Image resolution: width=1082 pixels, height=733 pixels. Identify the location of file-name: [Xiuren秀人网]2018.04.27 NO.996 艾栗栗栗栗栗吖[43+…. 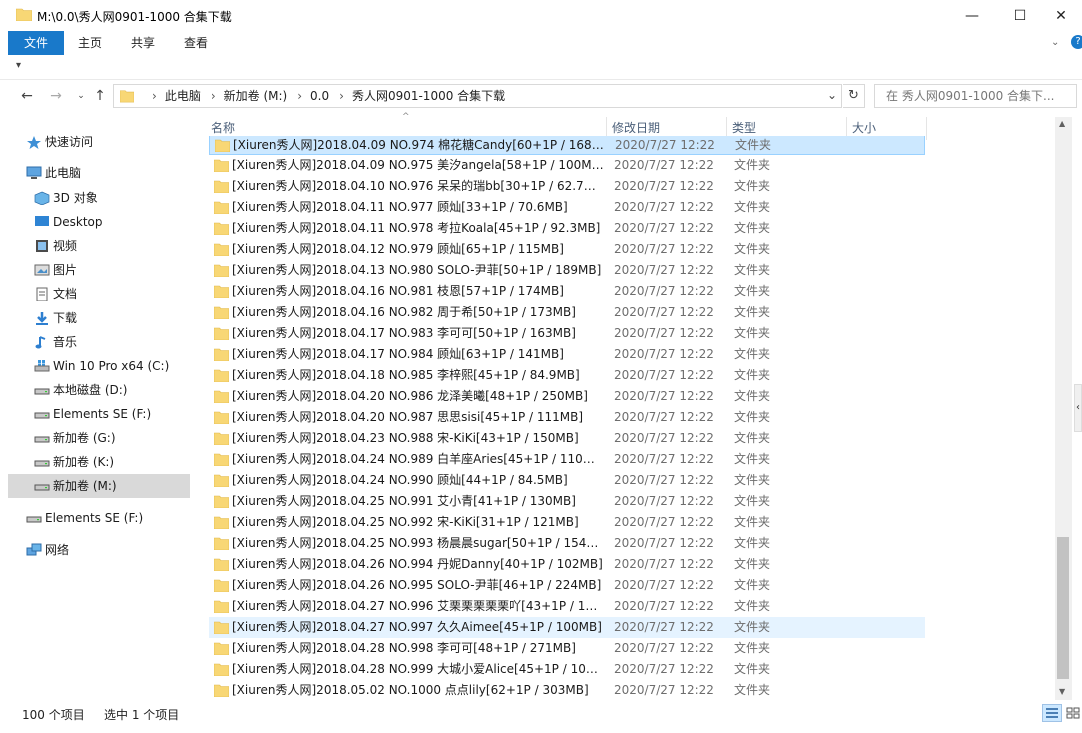
(418, 606).